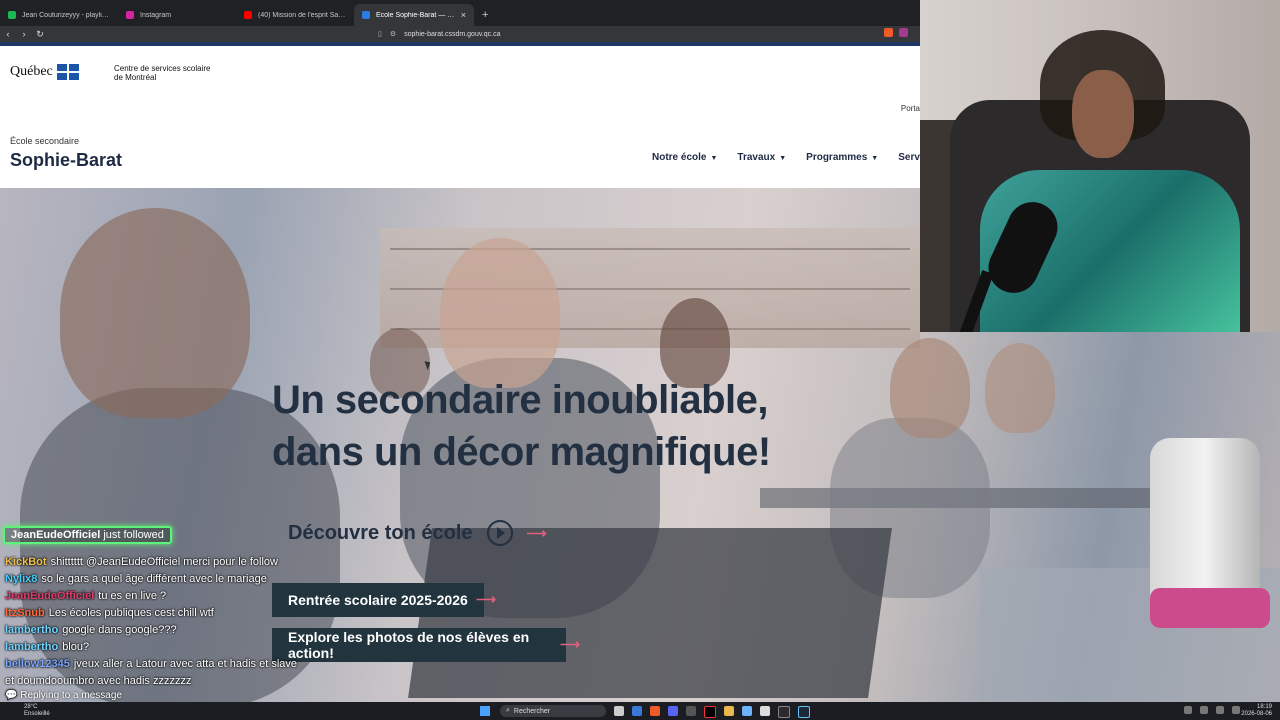 The height and width of the screenshot is (720, 1280). I want to click on bookmark-icon: ▯, so click(380, 34).